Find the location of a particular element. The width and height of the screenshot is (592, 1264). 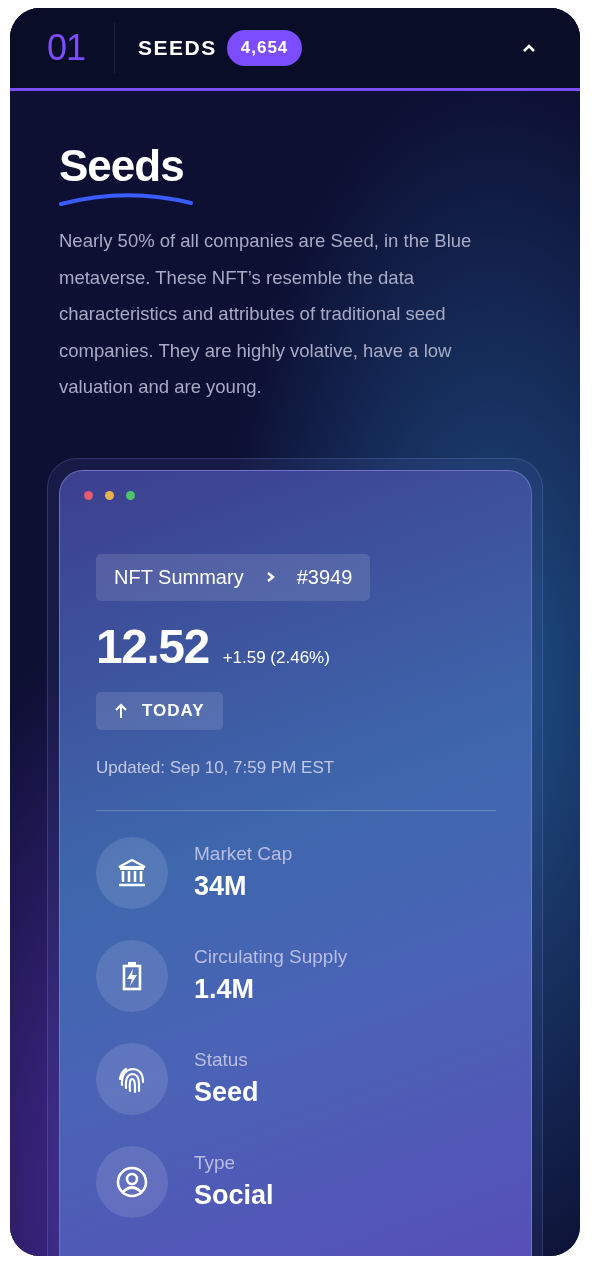

chevron-up-icon is located at coordinates (529, 48).